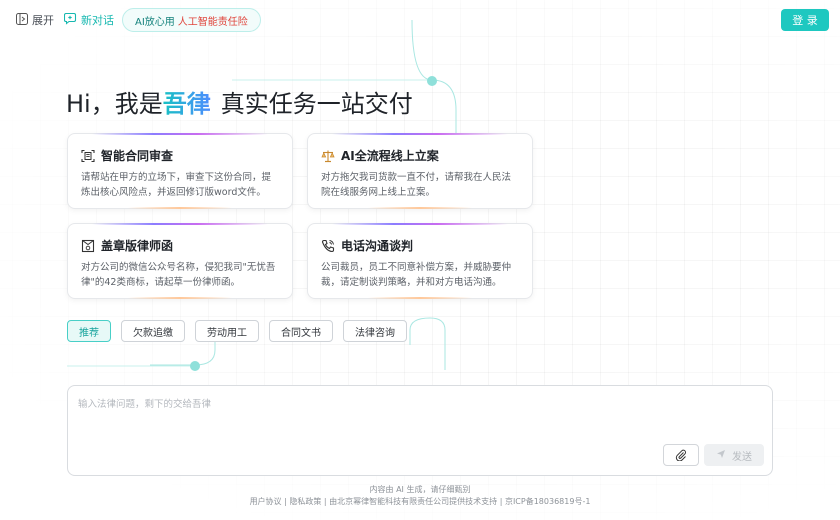  Describe the element at coordinates (375, 331) in the screenshot. I see `tab-legal-consultation: 法律咨询` at that location.